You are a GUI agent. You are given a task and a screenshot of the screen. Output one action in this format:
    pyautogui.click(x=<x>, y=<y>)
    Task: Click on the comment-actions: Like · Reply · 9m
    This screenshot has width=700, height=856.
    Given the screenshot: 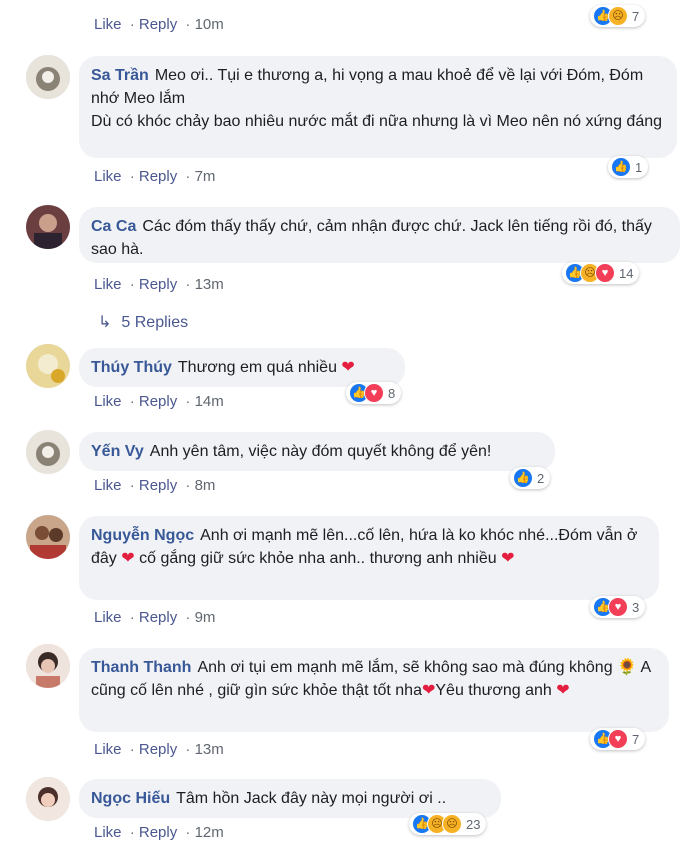 What is the action you would take?
    pyautogui.click(x=155, y=617)
    